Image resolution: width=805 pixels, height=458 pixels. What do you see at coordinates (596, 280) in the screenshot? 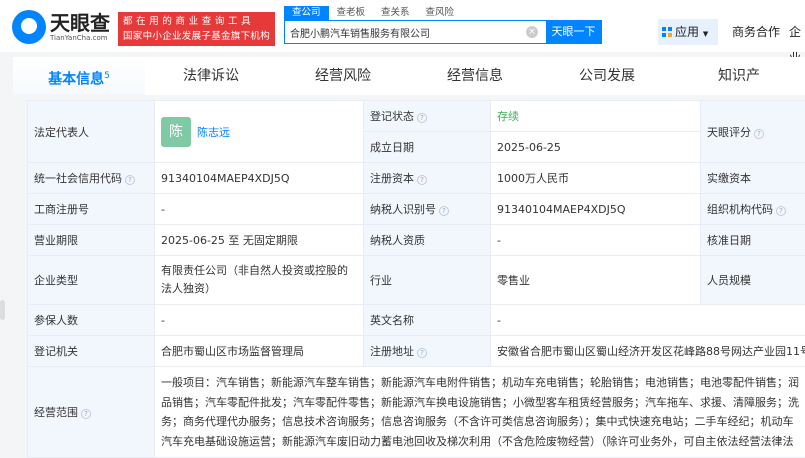
I see `industry-value: 零售业` at bounding box center [596, 280].